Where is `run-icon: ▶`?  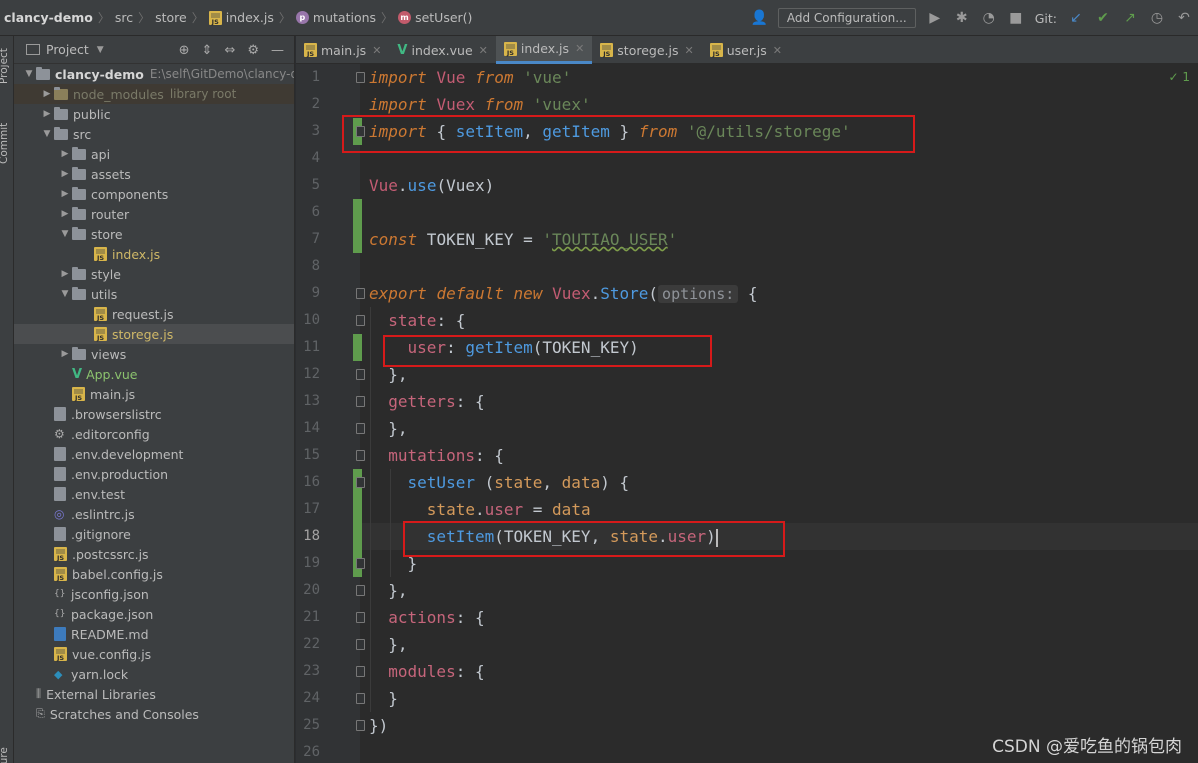 run-icon: ▶ is located at coordinates (935, 18).